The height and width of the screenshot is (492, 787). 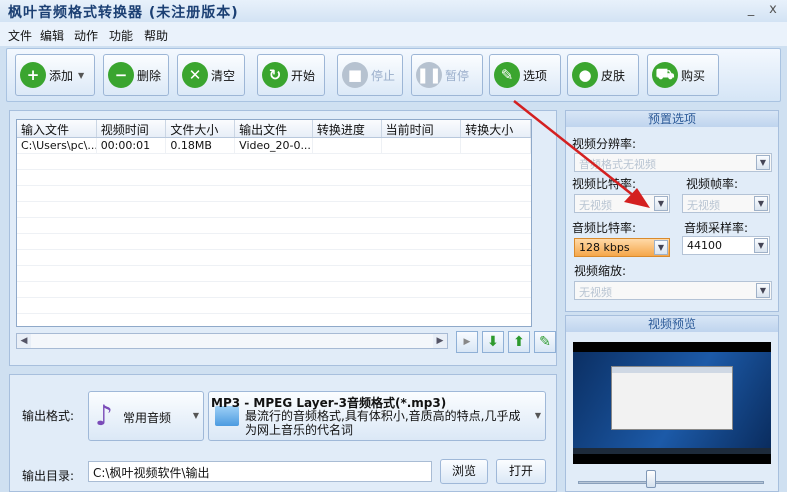 I want to click on audio-bitrate-label: 音频比特率:, so click(x=604, y=228).